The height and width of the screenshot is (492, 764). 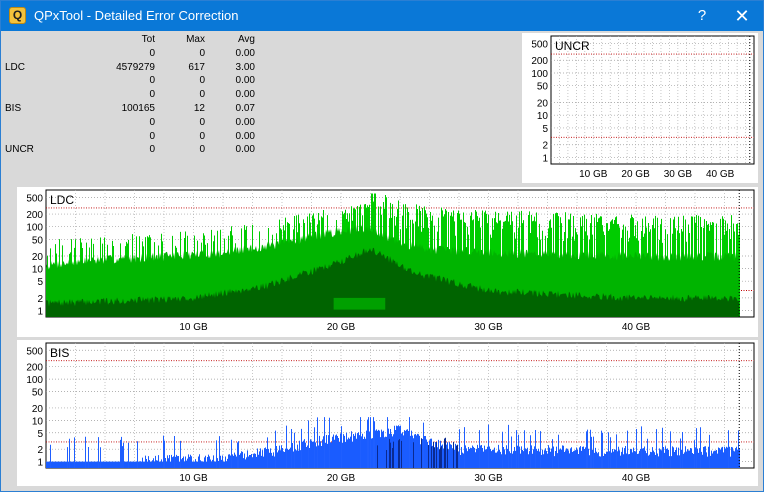 I want to click on row-max: 12, so click(x=199, y=108).